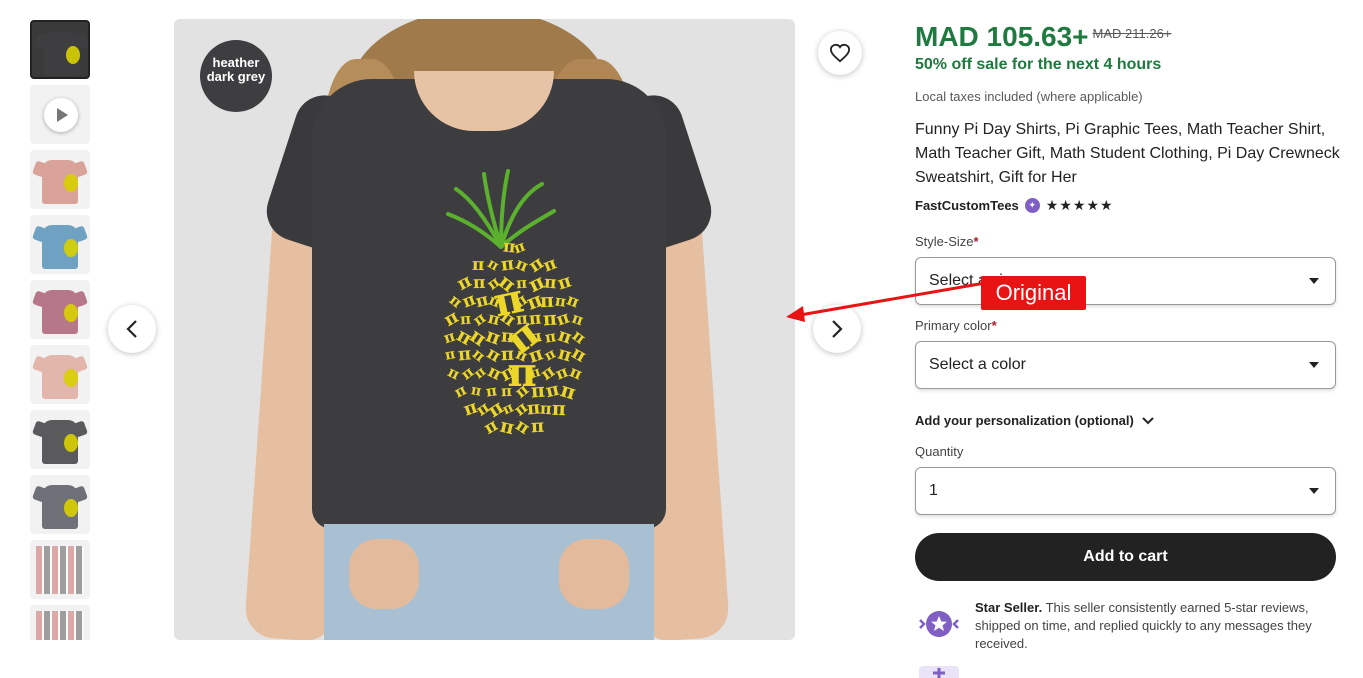  I want to click on add-to-cart-button: Add to cart, so click(1125, 557).